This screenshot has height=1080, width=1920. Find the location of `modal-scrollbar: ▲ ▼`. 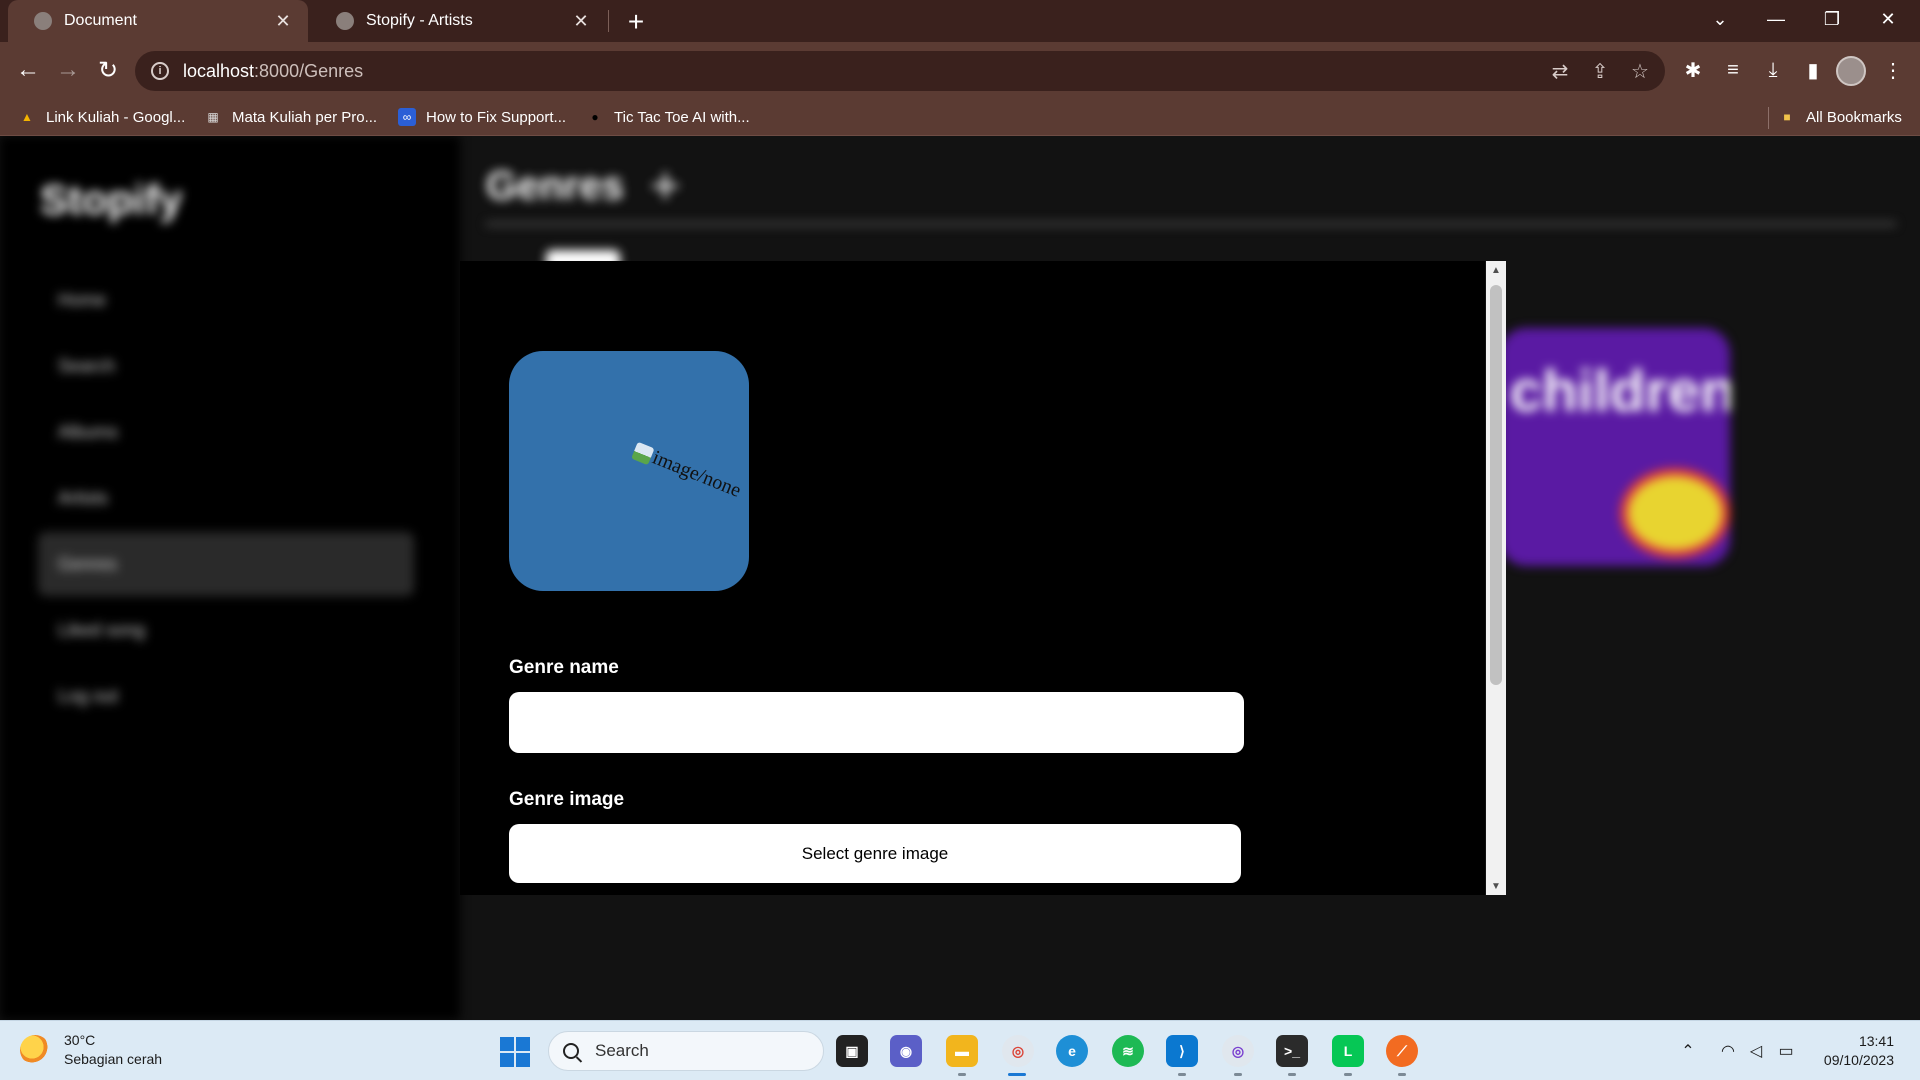

modal-scrollbar: ▲ ▼ is located at coordinates (1496, 578).